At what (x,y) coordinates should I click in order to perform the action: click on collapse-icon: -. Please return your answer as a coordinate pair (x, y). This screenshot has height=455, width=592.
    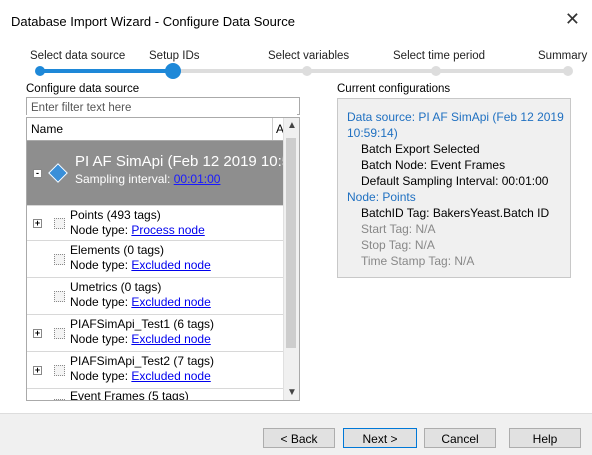
    Looking at the image, I should click on (37, 173).